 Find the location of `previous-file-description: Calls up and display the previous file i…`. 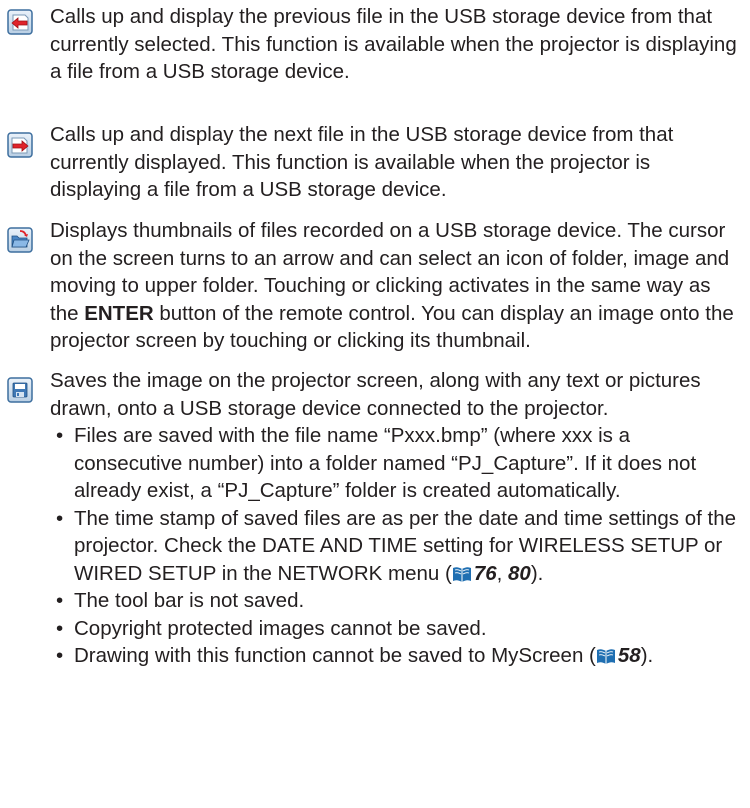

previous-file-description: Calls up and display the previous file i… is located at coordinates (393, 44).